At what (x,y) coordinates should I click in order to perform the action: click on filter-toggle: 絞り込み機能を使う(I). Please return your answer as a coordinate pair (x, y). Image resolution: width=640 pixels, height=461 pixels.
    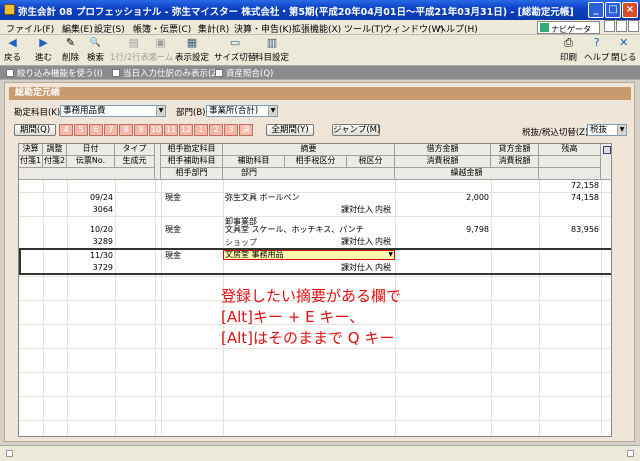
    Looking at the image, I should click on (54, 73).